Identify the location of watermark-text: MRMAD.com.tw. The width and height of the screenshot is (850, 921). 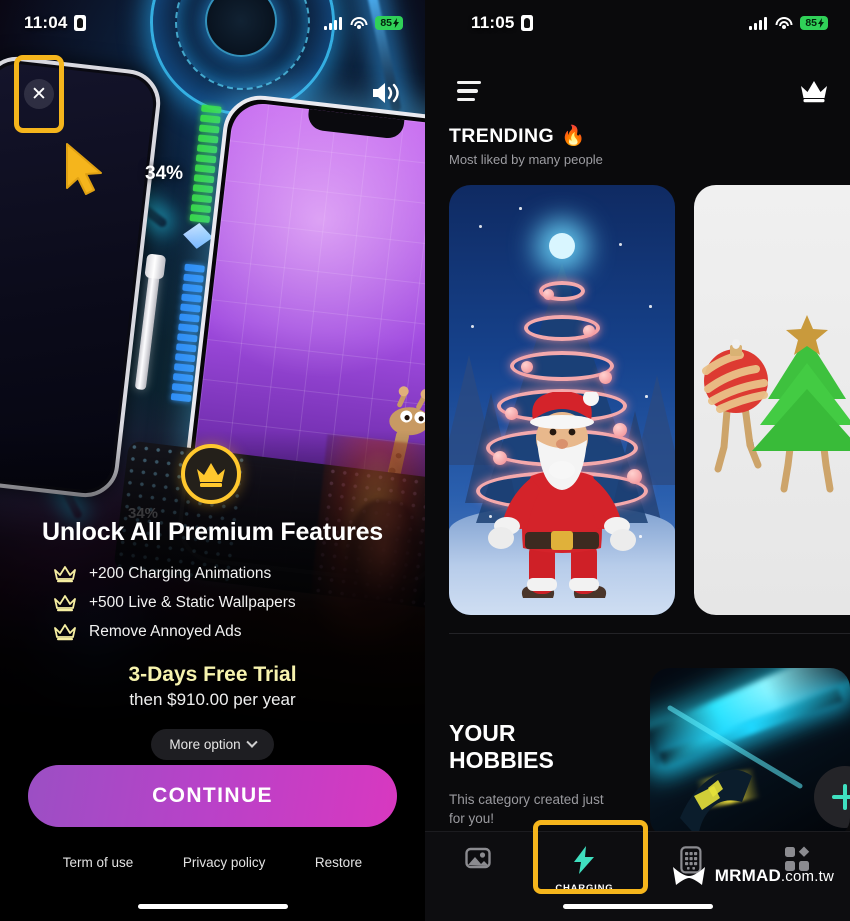
(774, 876).